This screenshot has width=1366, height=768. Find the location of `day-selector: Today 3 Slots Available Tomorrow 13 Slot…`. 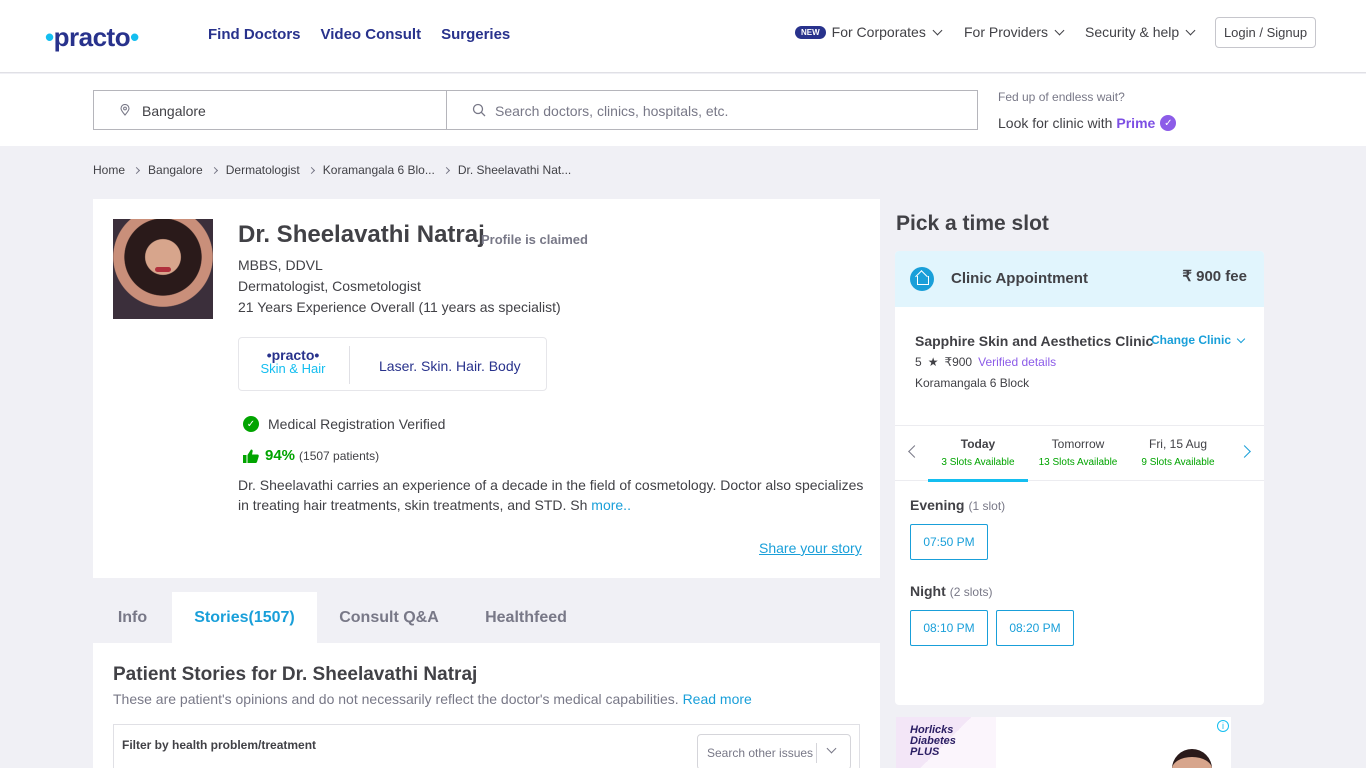

day-selector: Today 3 Slots Available Tomorrow 13 Slot… is located at coordinates (1079, 453).